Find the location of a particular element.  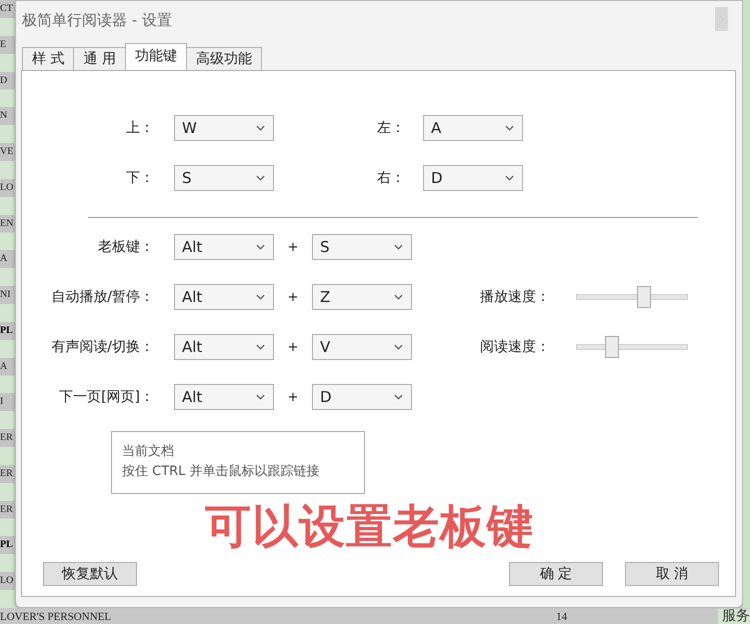

tab: 功能键 is located at coordinates (155, 56).